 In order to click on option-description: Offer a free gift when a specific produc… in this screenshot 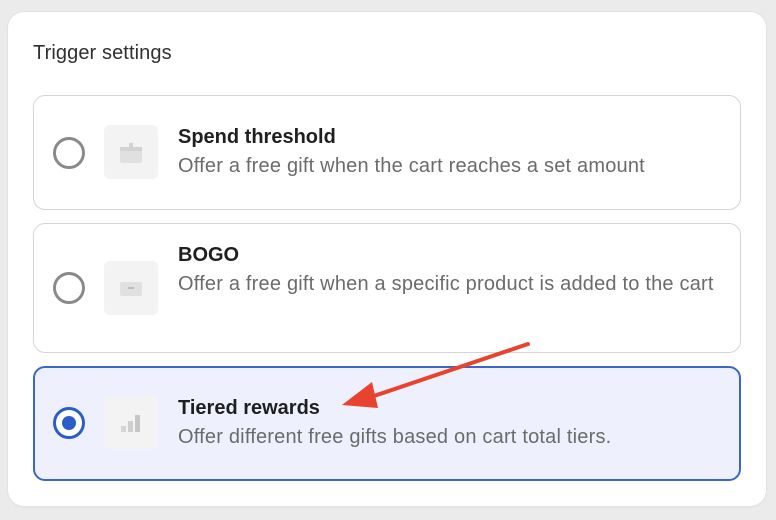, I will do `click(446, 284)`.